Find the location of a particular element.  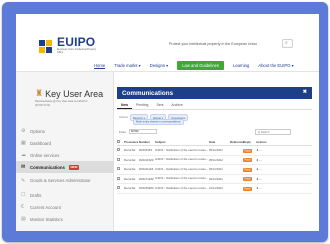

tab-pending: Pending is located at coordinates (142, 105).